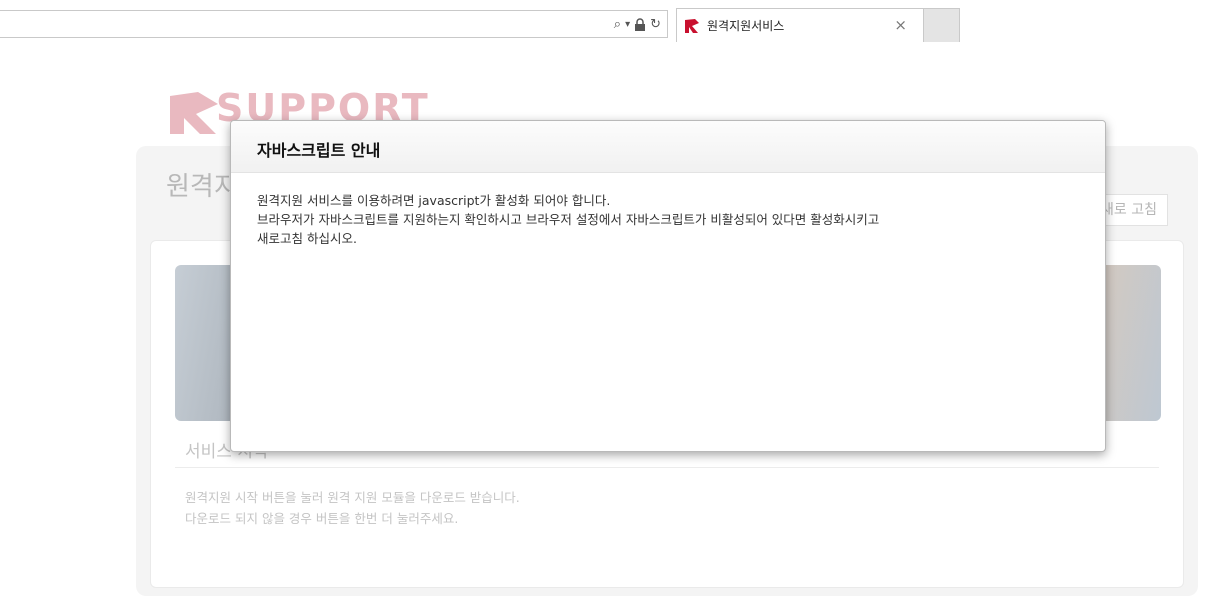 The image size is (1226, 596). I want to click on search-icon: ⌕, so click(617, 25).